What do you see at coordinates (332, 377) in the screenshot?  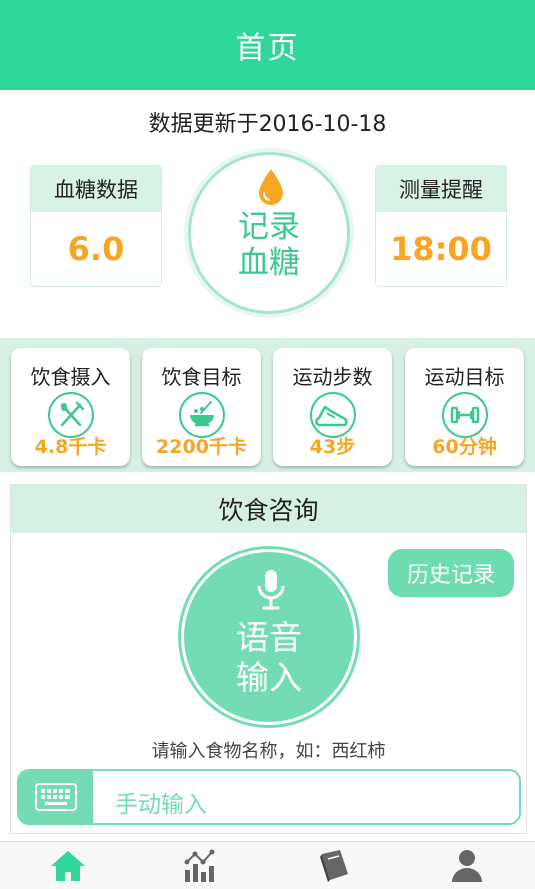 I see `tile-label: 运动步数` at bounding box center [332, 377].